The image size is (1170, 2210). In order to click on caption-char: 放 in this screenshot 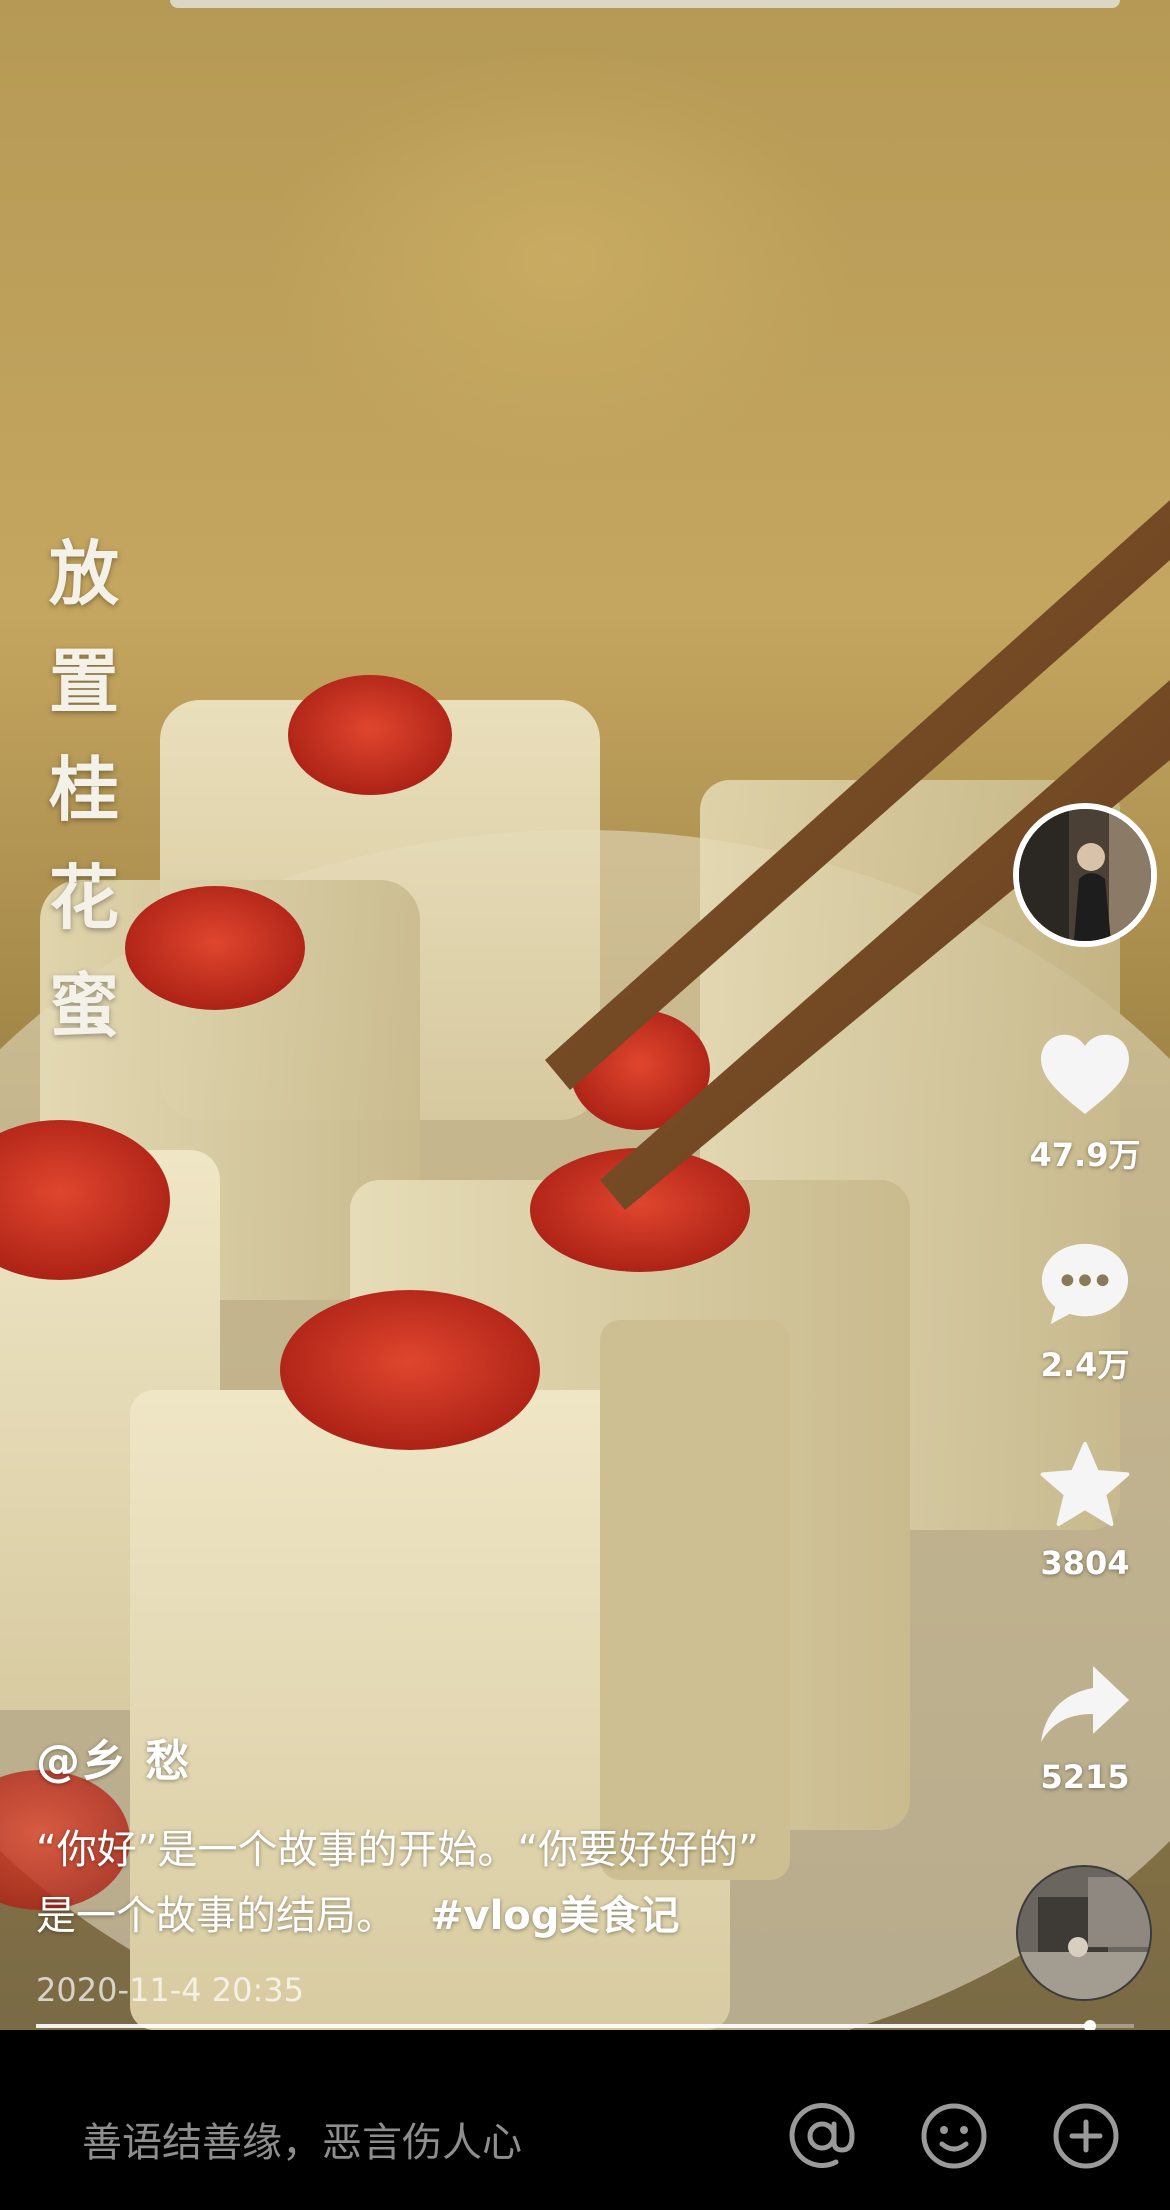, I will do `click(84, 573)`.